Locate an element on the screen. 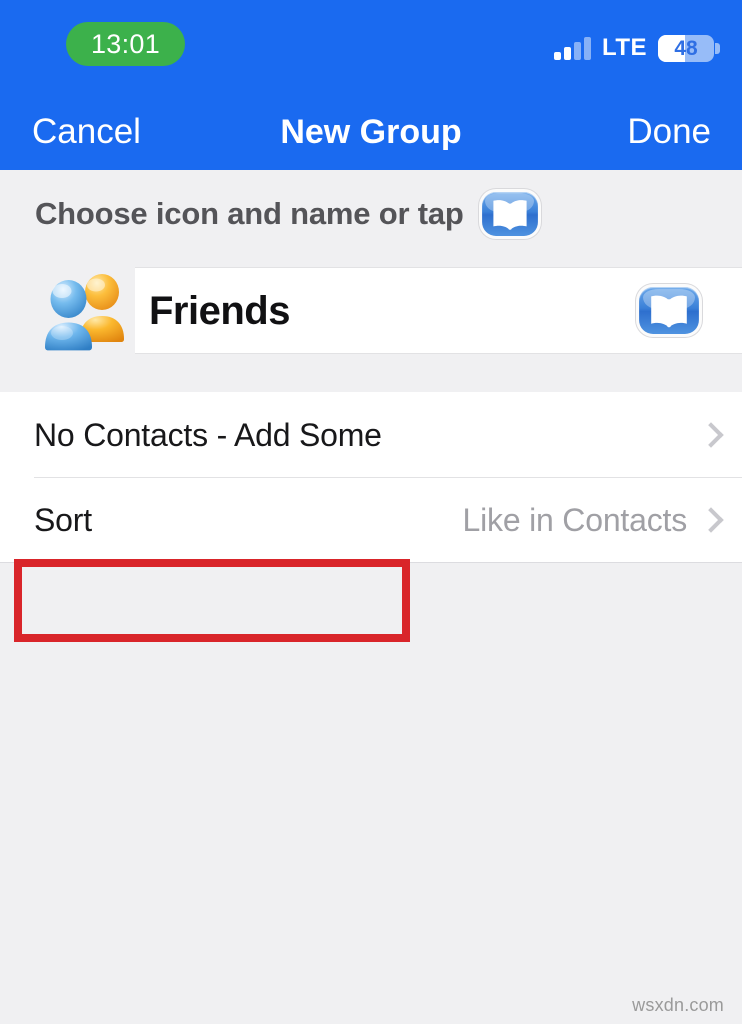 This screenshot has height=1024, width=742. network-type-label: LTE is located at coordinates (624, 47).